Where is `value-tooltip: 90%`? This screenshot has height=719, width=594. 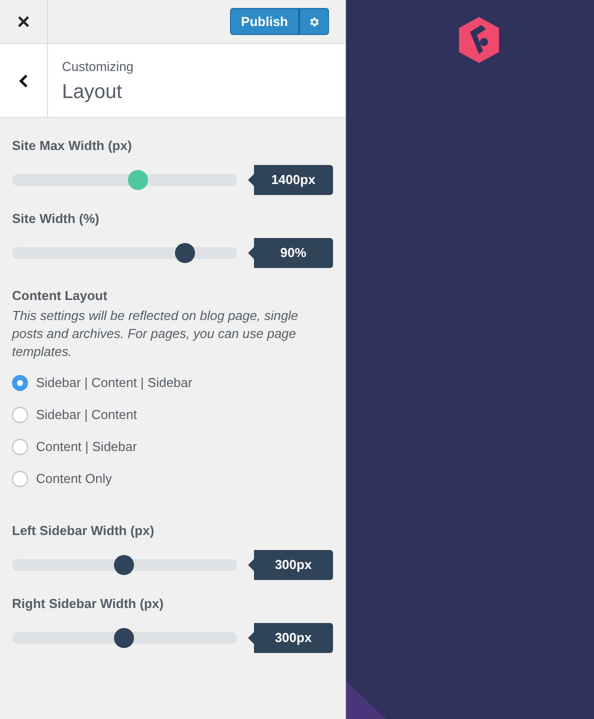 value-tooltip: 90% is located at coordinates (293, 253).